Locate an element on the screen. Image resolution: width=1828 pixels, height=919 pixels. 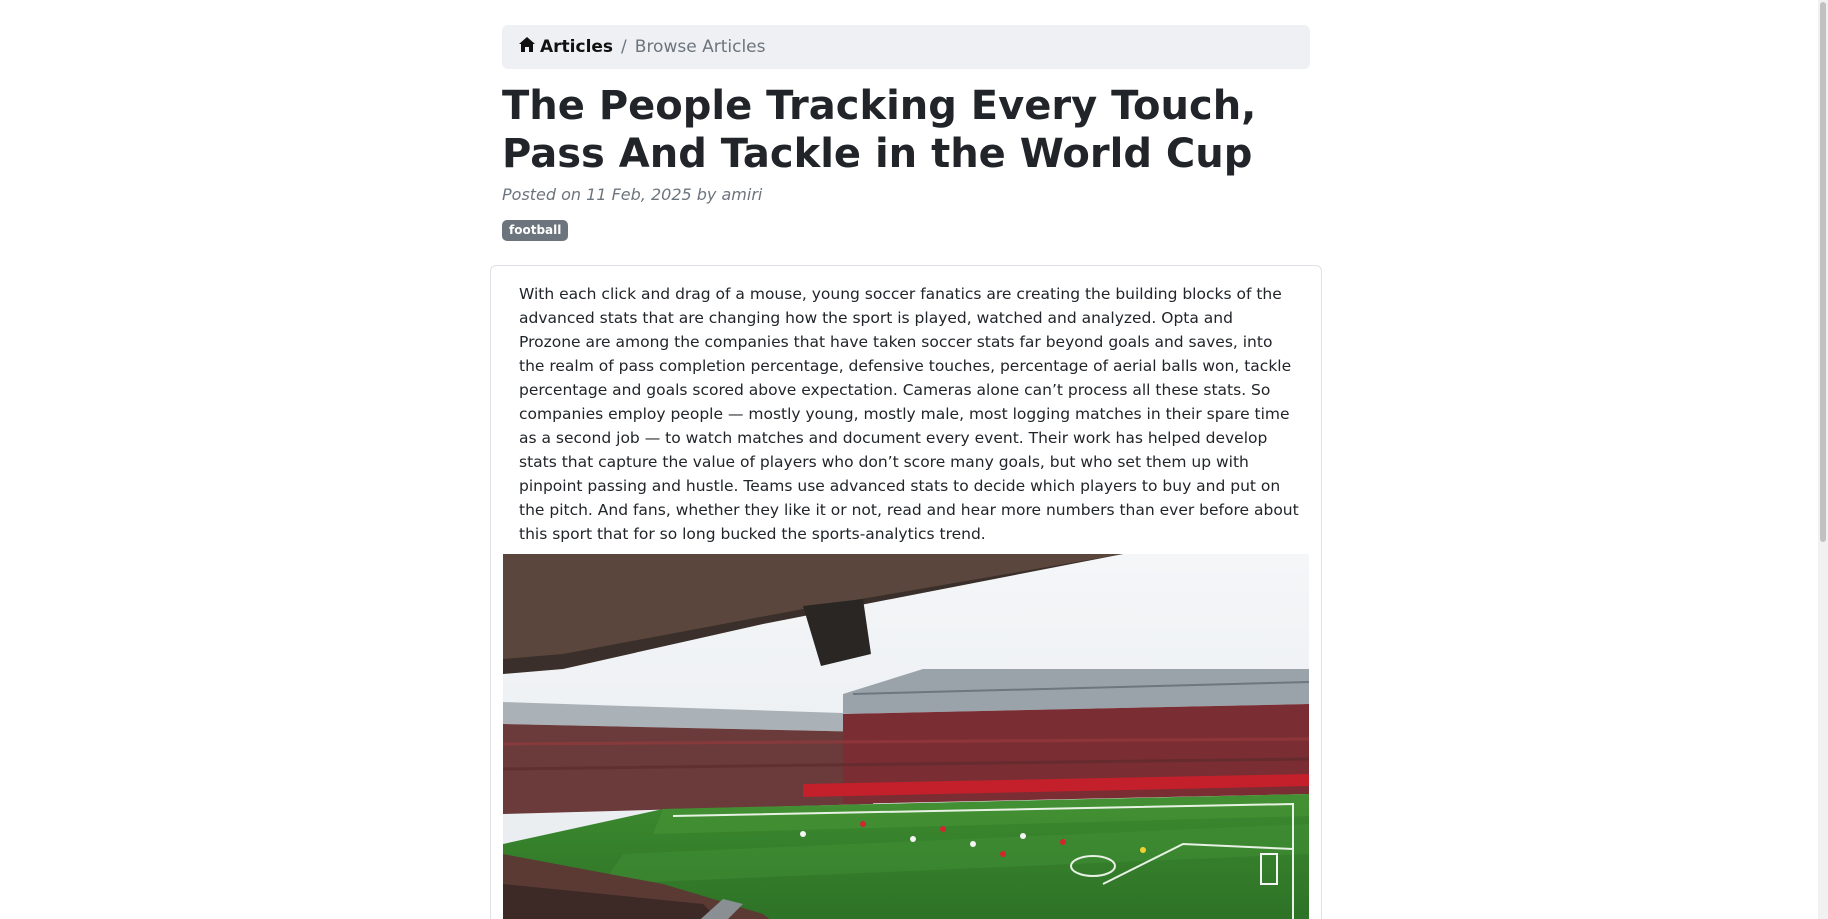
breadcrumb: Articles / Browse Articles is located at coordinates (906, 47).